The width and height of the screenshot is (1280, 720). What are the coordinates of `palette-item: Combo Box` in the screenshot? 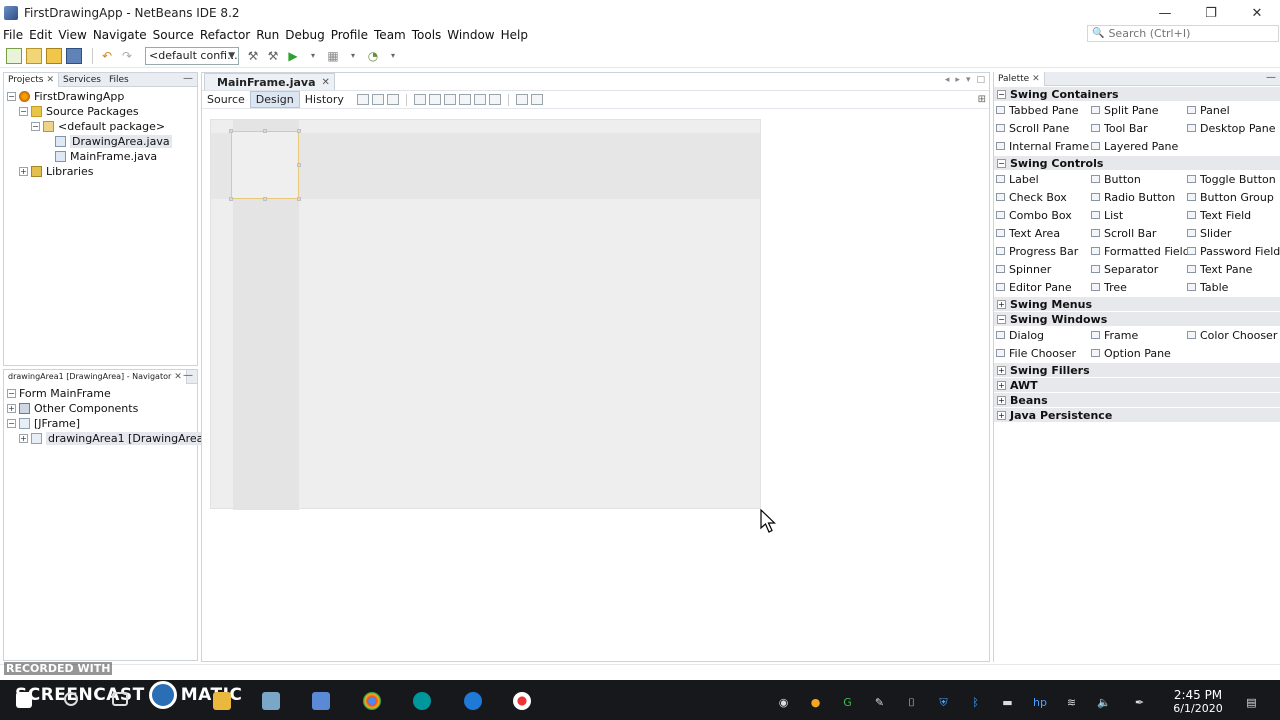 It's located at (1041, 215).